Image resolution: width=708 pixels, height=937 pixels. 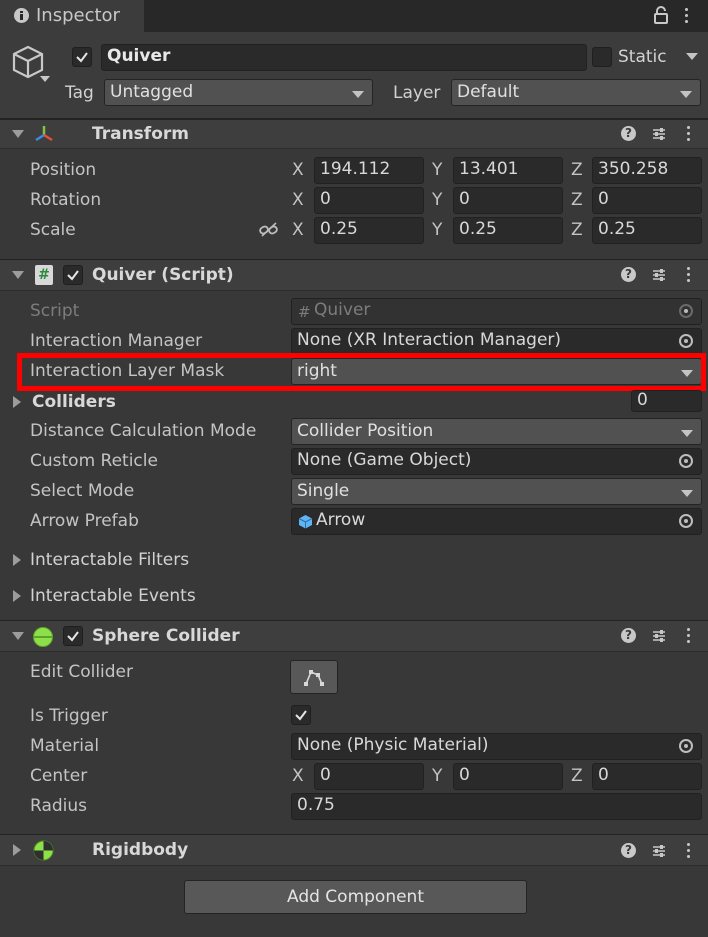 I want to click on is-trigger-checkbox, so click(x=301, y=715).